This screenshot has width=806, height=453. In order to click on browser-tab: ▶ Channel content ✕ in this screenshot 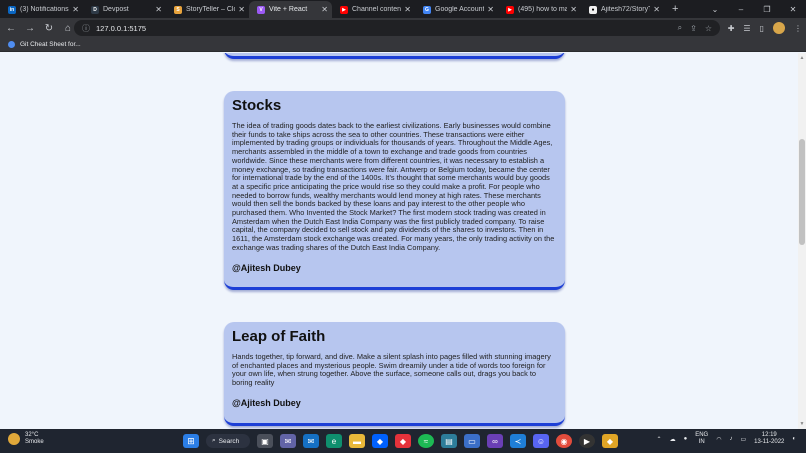, I will do `click(373, 9)`.